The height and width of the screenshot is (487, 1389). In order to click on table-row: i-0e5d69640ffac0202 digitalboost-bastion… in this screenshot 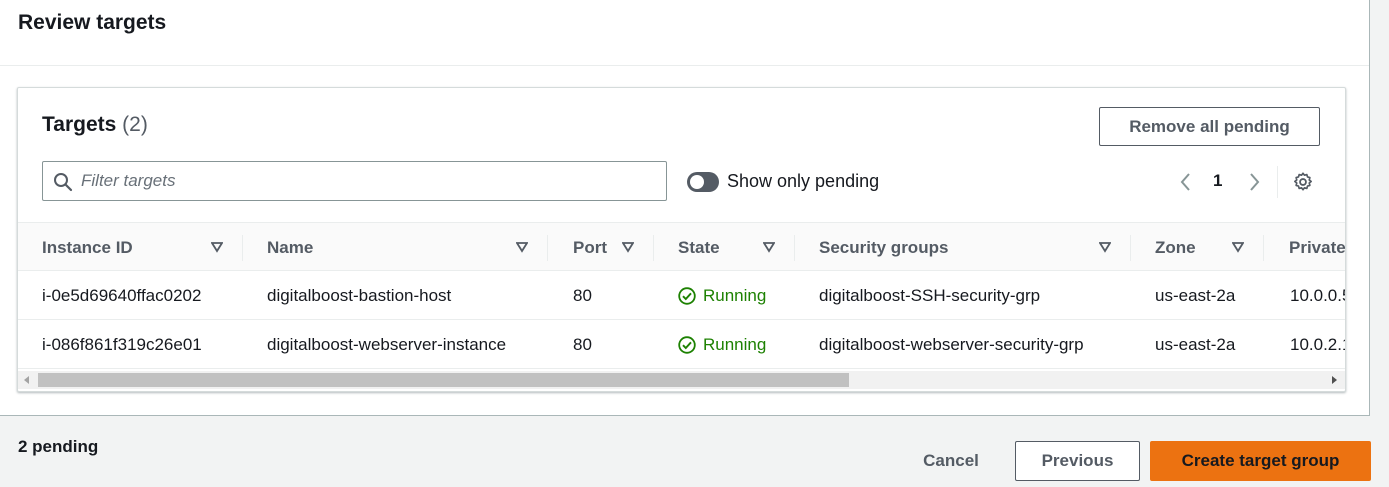, I will do `click(682, 295)`.